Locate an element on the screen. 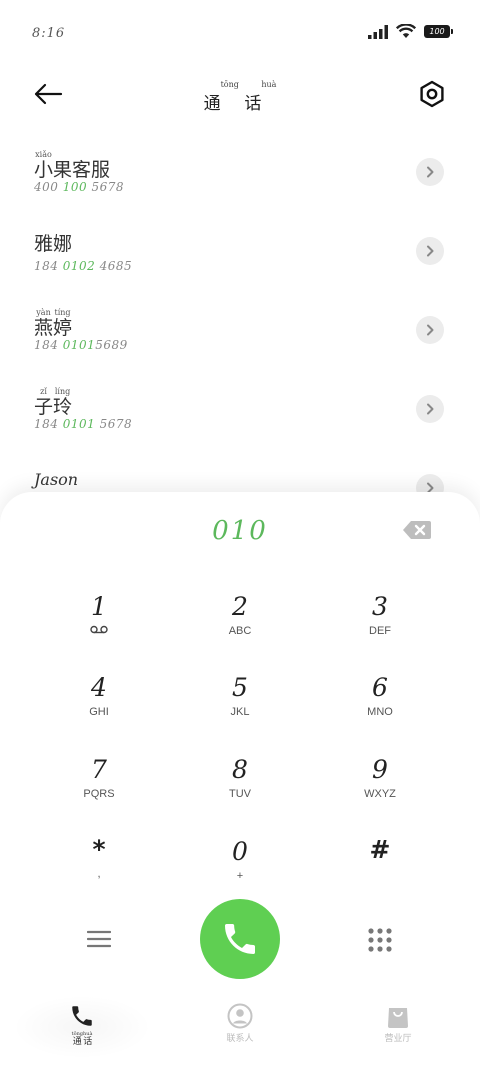 The width and height of the screenshot is (480, 1067). key-1: 1 is located at coordinates (99, 627).